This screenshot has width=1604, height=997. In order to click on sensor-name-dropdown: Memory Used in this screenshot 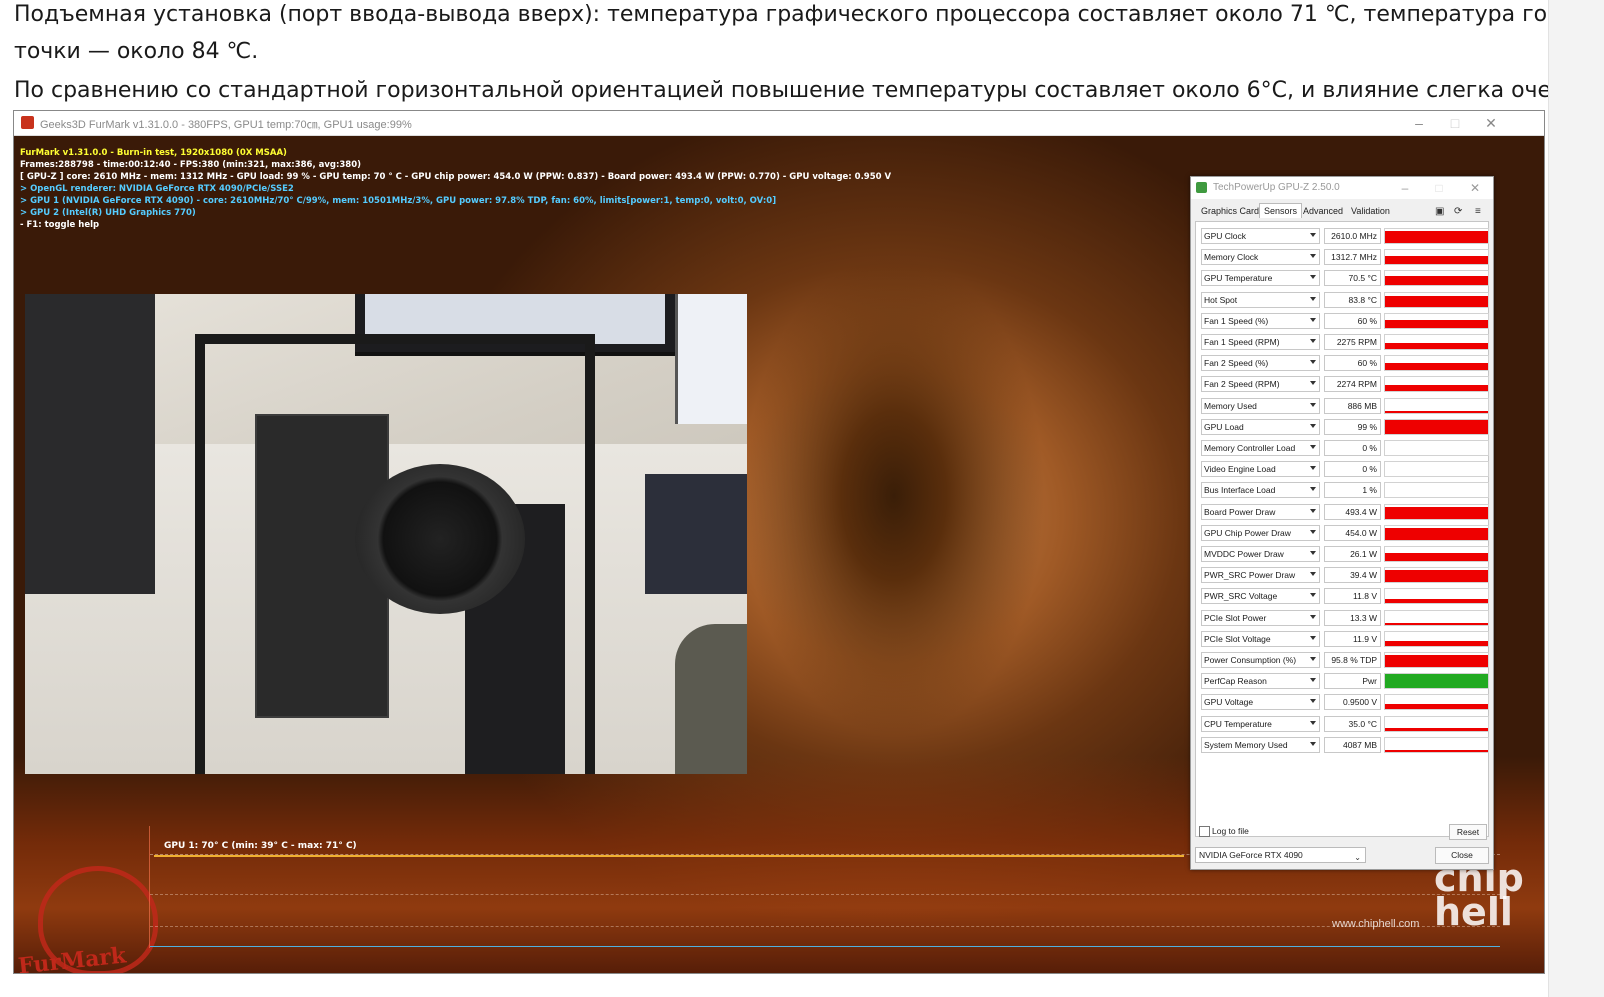, I will do `click(1260, 405)`.